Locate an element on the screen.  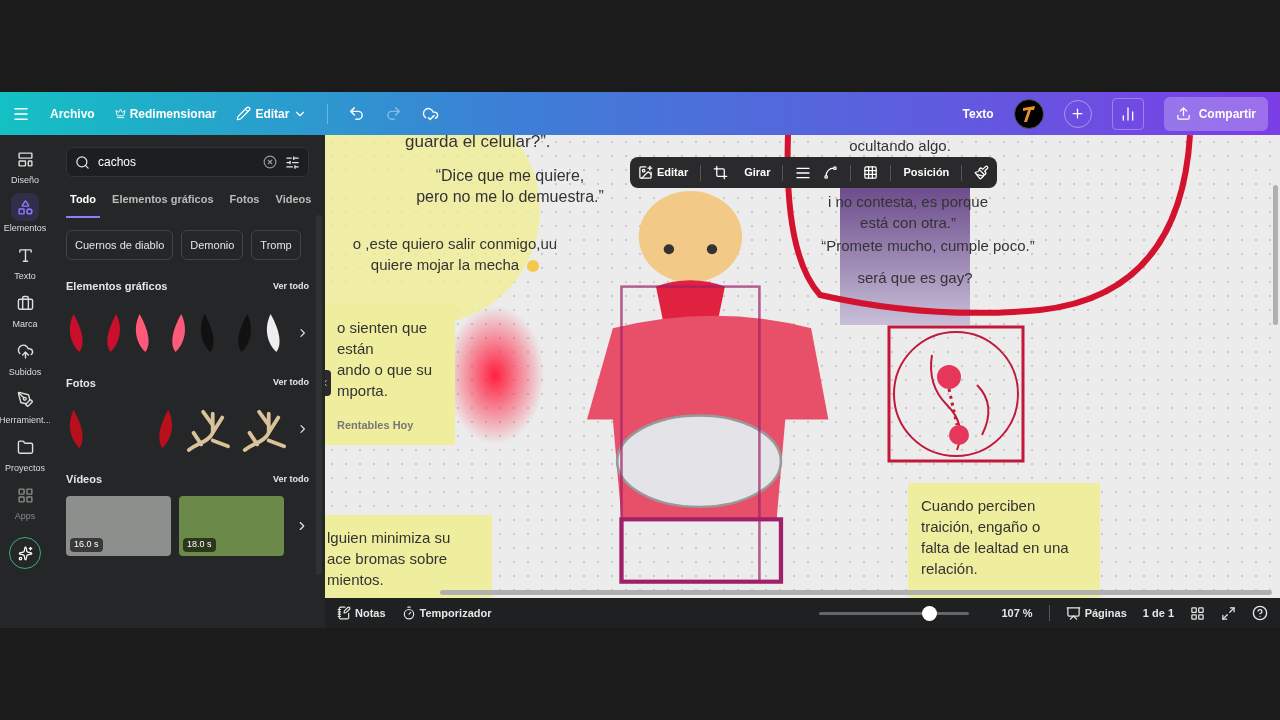
notes-button: Notas is located at coordinates (361, 613).